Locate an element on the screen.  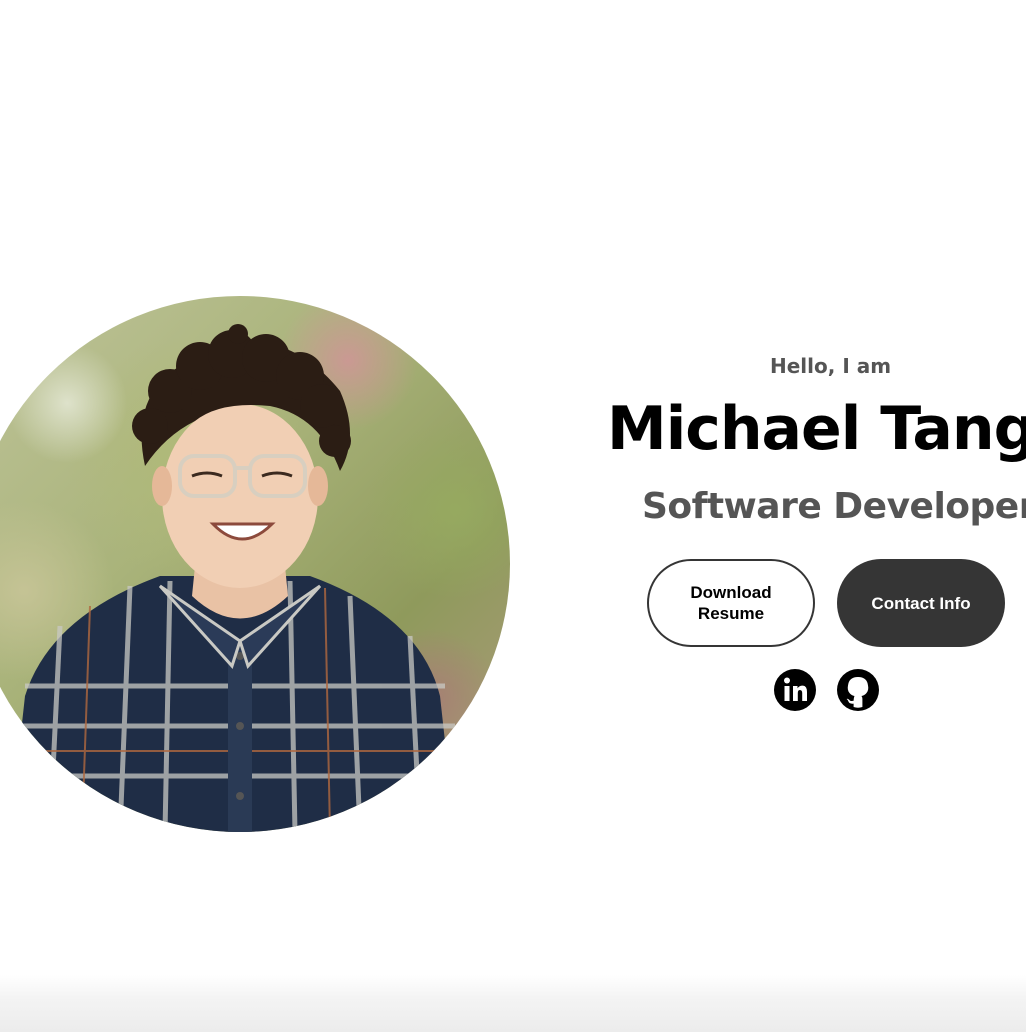
contact-info-button: Contact Info is located at coordinates (921, 603).